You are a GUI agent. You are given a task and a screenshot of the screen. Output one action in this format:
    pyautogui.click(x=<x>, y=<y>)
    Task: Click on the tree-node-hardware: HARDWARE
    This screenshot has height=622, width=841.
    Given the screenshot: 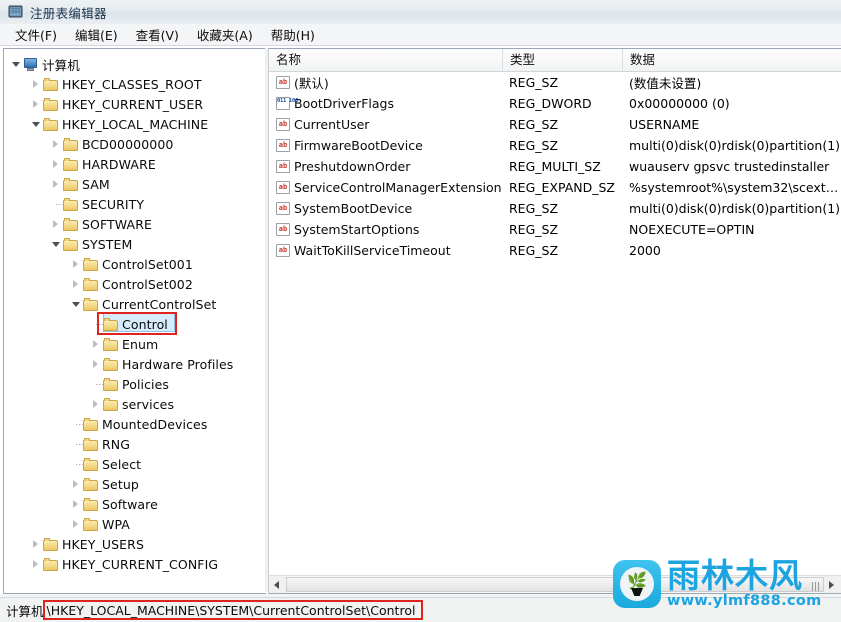 What is the action you would take?
    pyautogui.click(x=135, y=164)
    